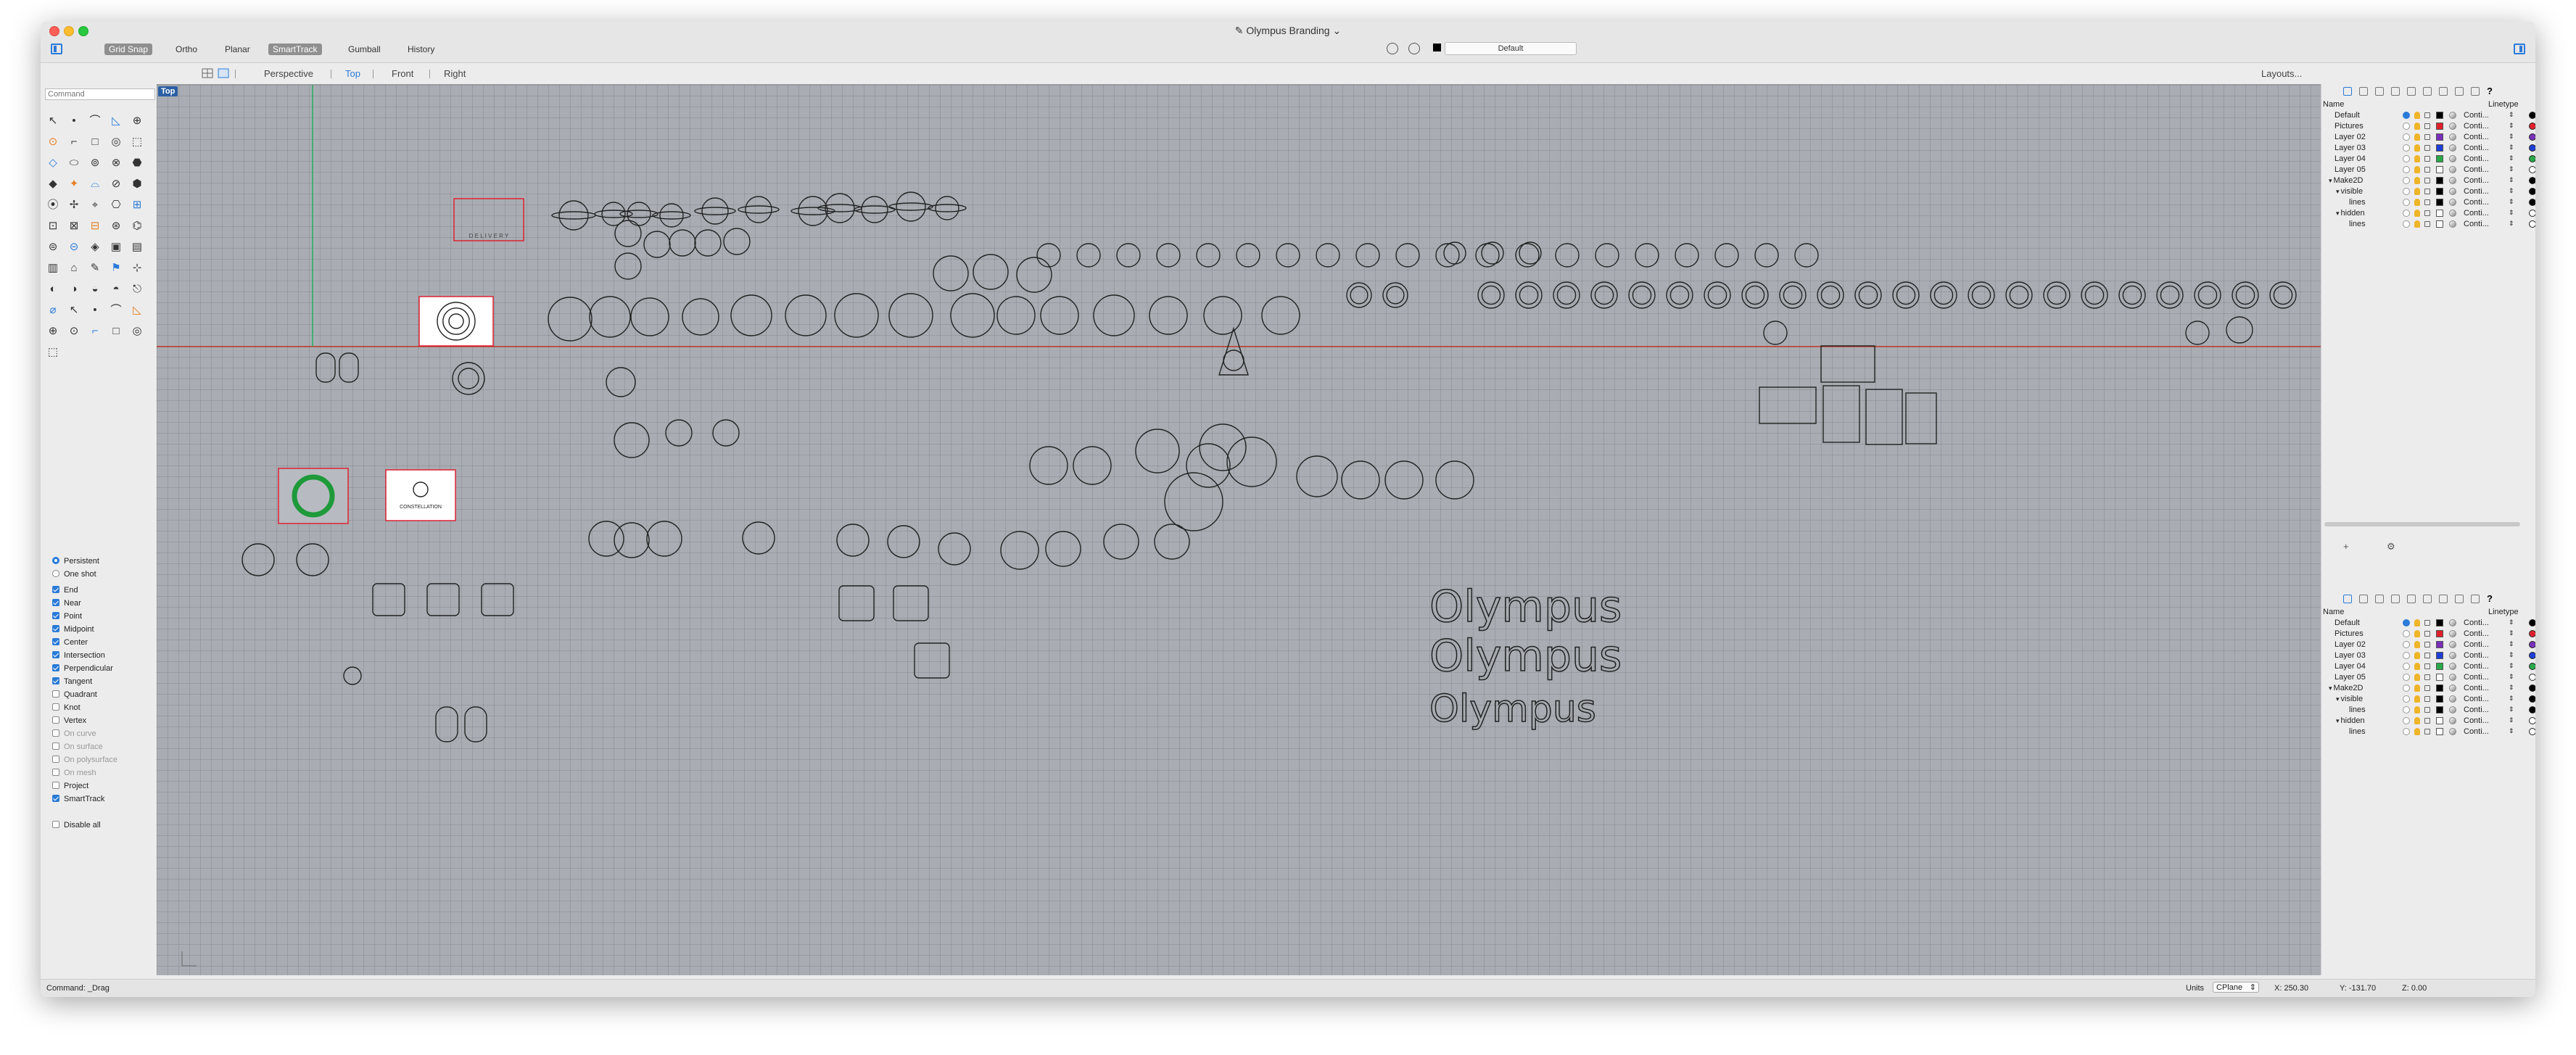  I want to click on plot-color-icon, so click(2532, 115).